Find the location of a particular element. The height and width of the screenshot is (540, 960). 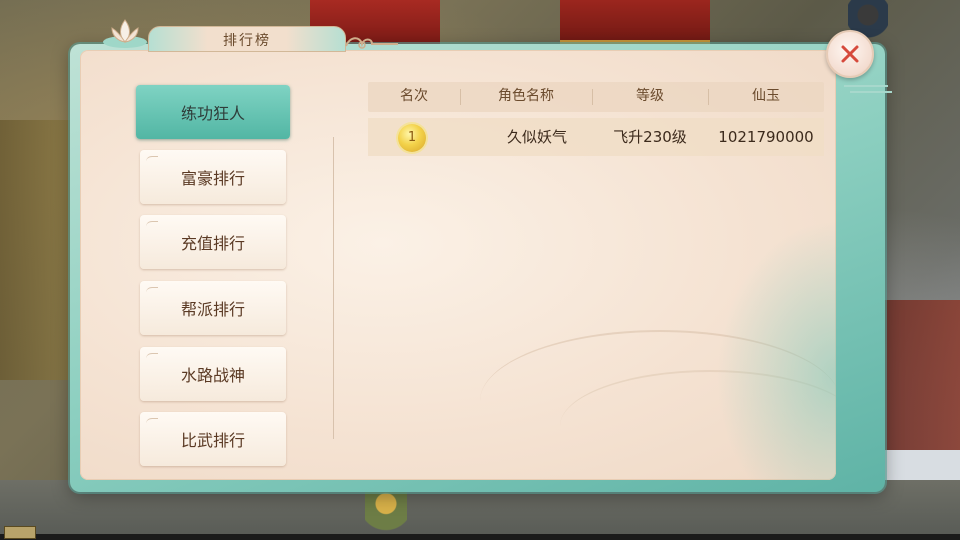

panel-glow is located at coordinates (776, 350).